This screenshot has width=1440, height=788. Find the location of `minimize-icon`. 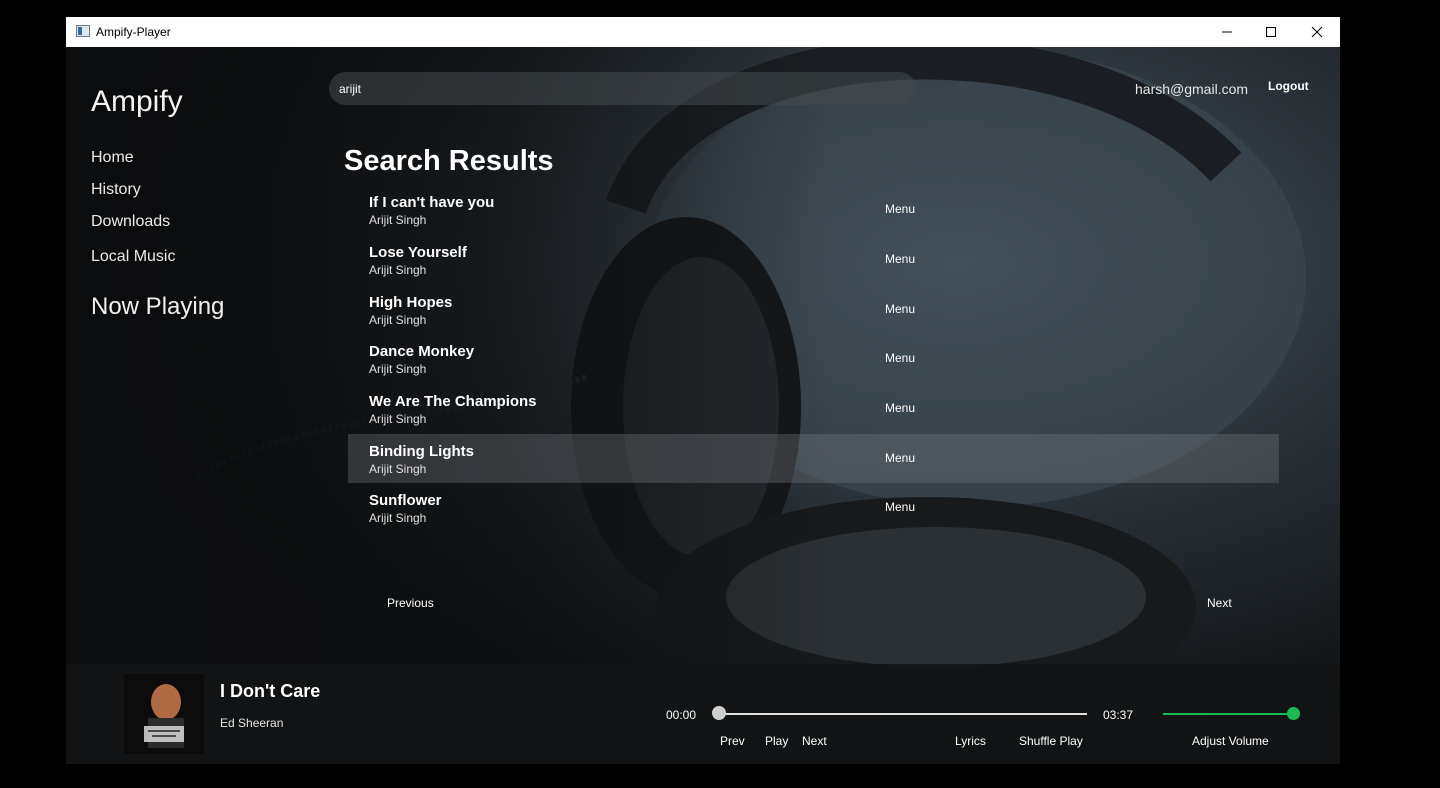

minimize-icon is located at coordinates (1227, 32).